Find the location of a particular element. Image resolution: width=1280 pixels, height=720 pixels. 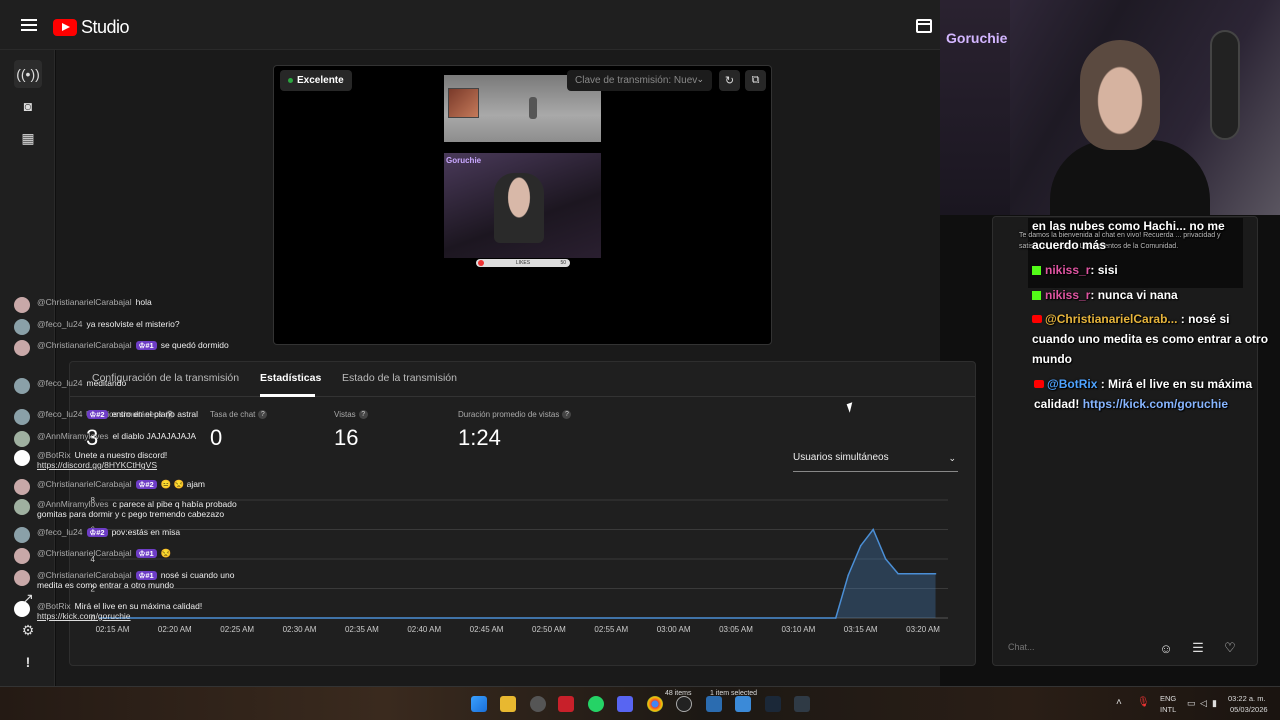

overlay-link: https://kick.com/goruchie is located at coordinates (1155, 404).